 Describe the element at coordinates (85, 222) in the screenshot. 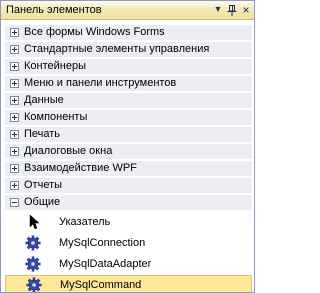

I see `tool-item-label: Указатель` at that location.